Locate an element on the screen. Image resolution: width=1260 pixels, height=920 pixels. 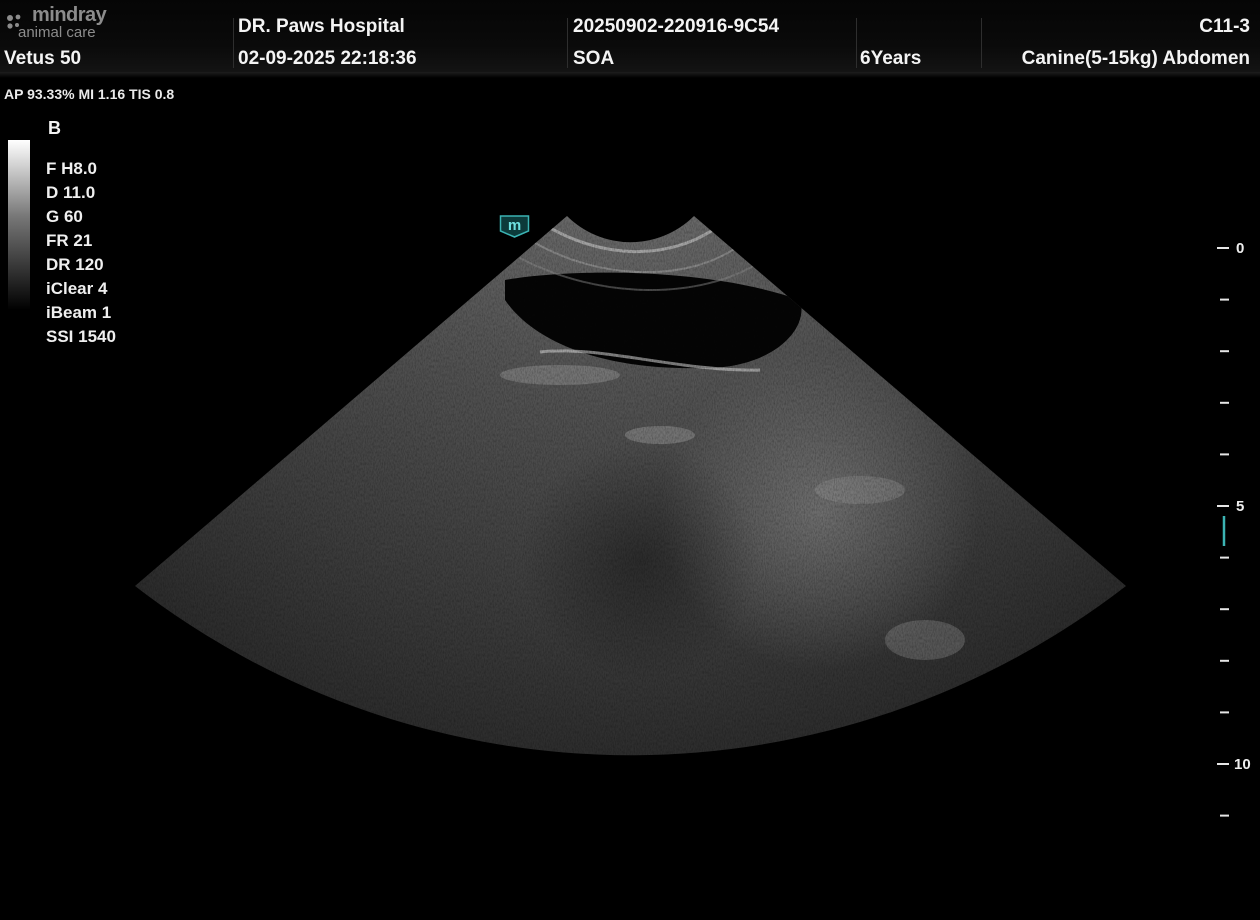
depth-label-5: 5 is located at coordinates (1240, 506).